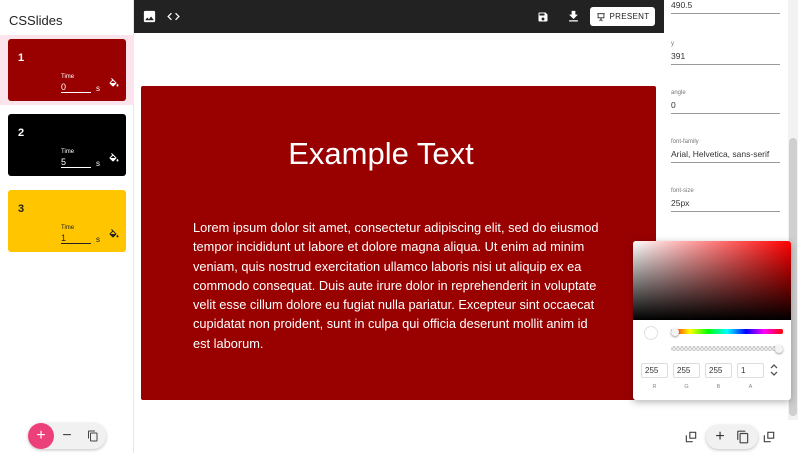 The height and width of the screenshot is (453, 806). I want to click on font-size-label: font-size, so click(682, 191).